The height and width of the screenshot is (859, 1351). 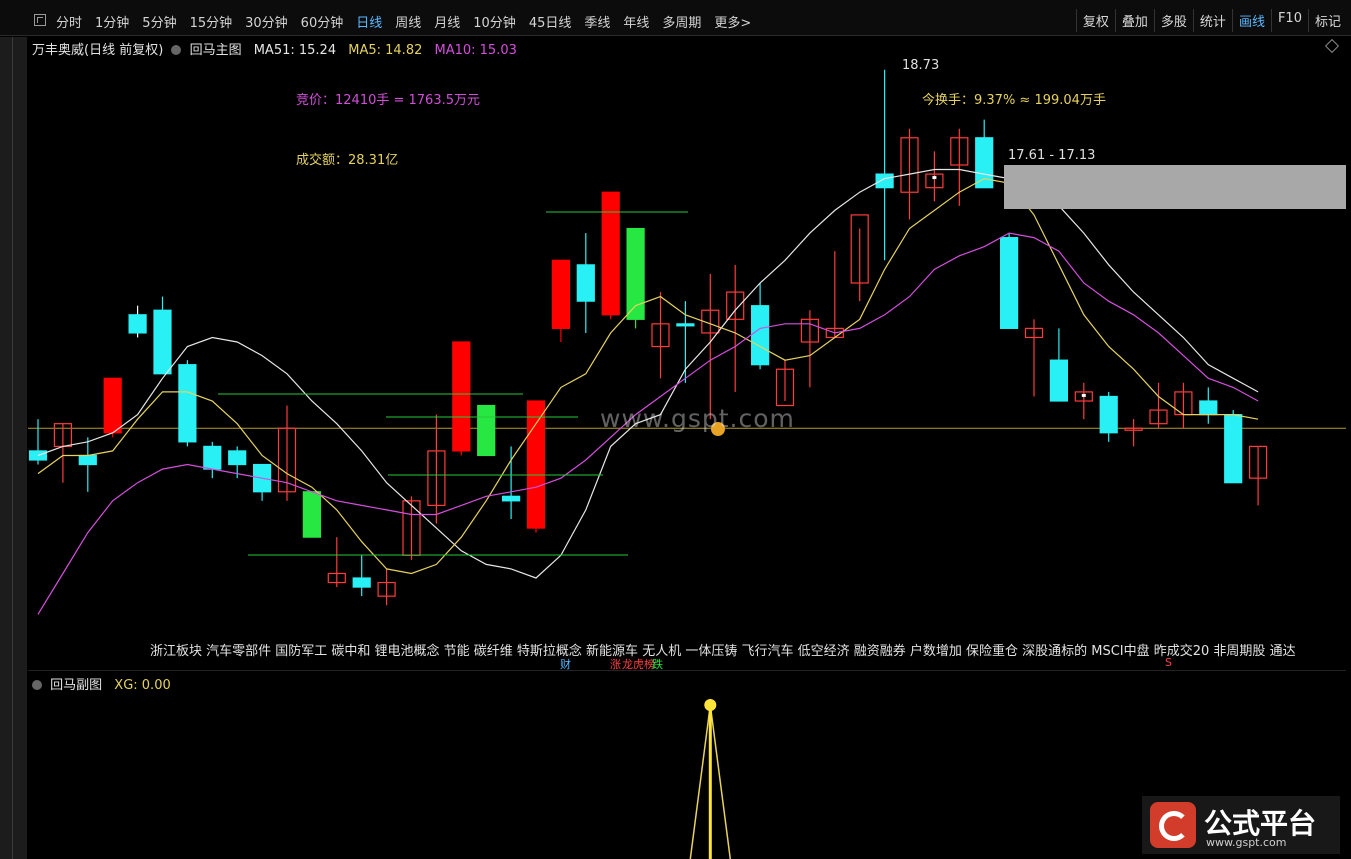 I want to click on logo: 公式平台 www.gspt.com, so click(x=1241, y=825).